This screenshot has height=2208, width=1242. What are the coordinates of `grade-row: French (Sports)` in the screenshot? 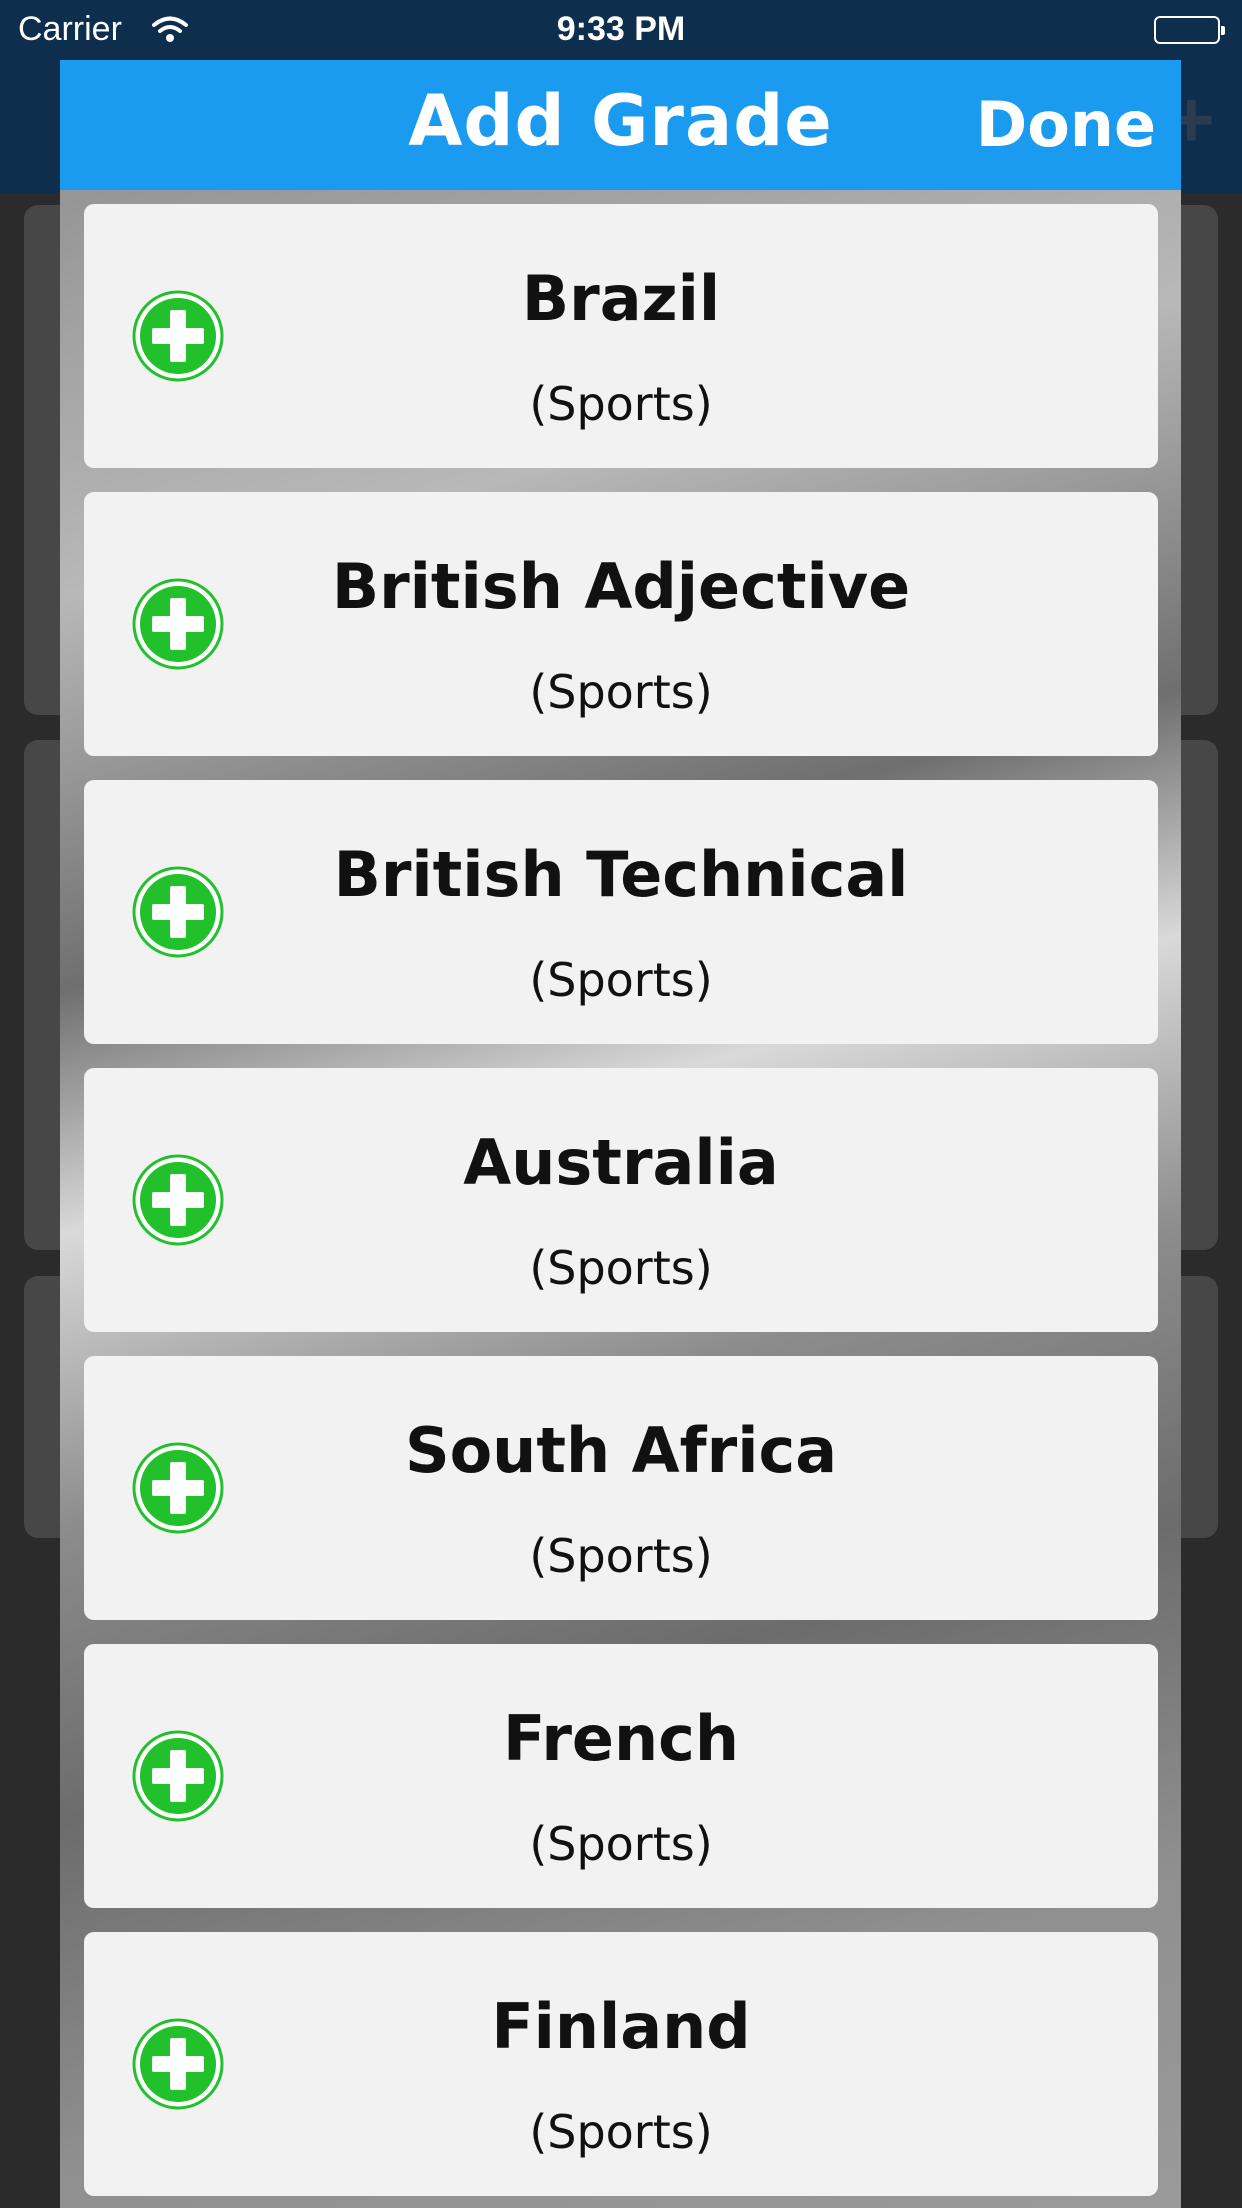 It's located at (621, 1776).